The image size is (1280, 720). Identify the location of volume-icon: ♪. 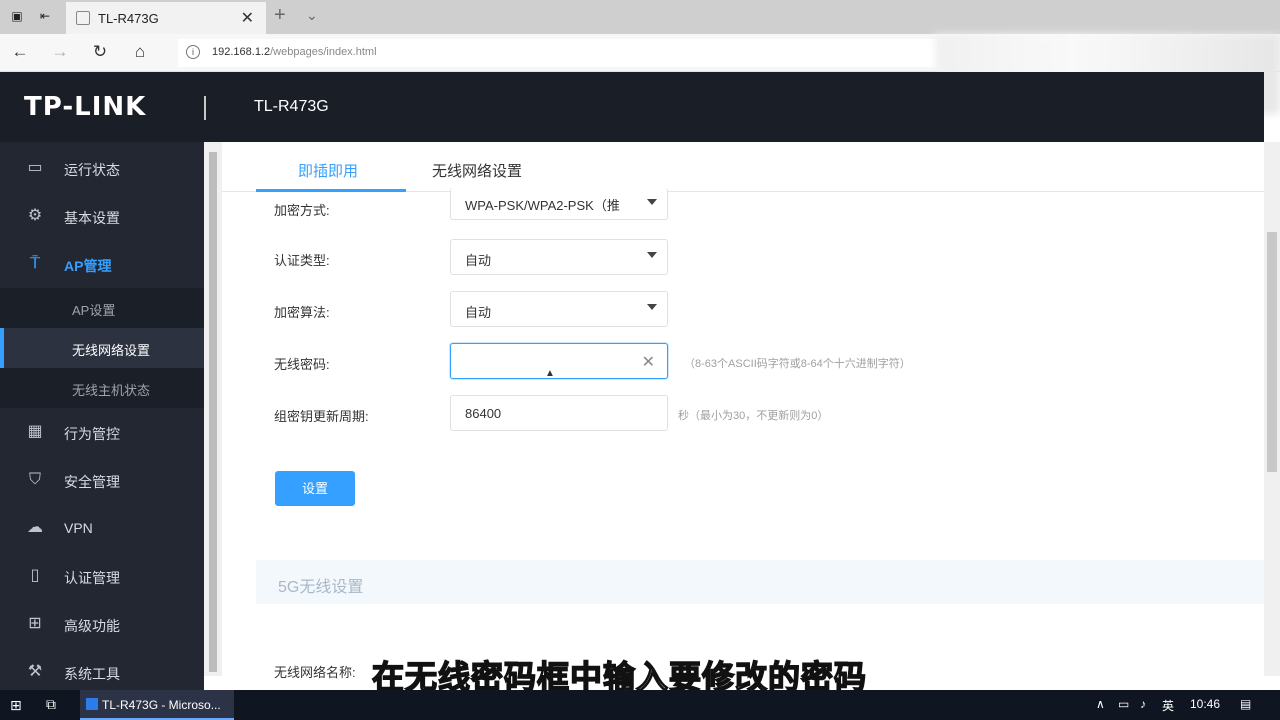
(1143, 704).